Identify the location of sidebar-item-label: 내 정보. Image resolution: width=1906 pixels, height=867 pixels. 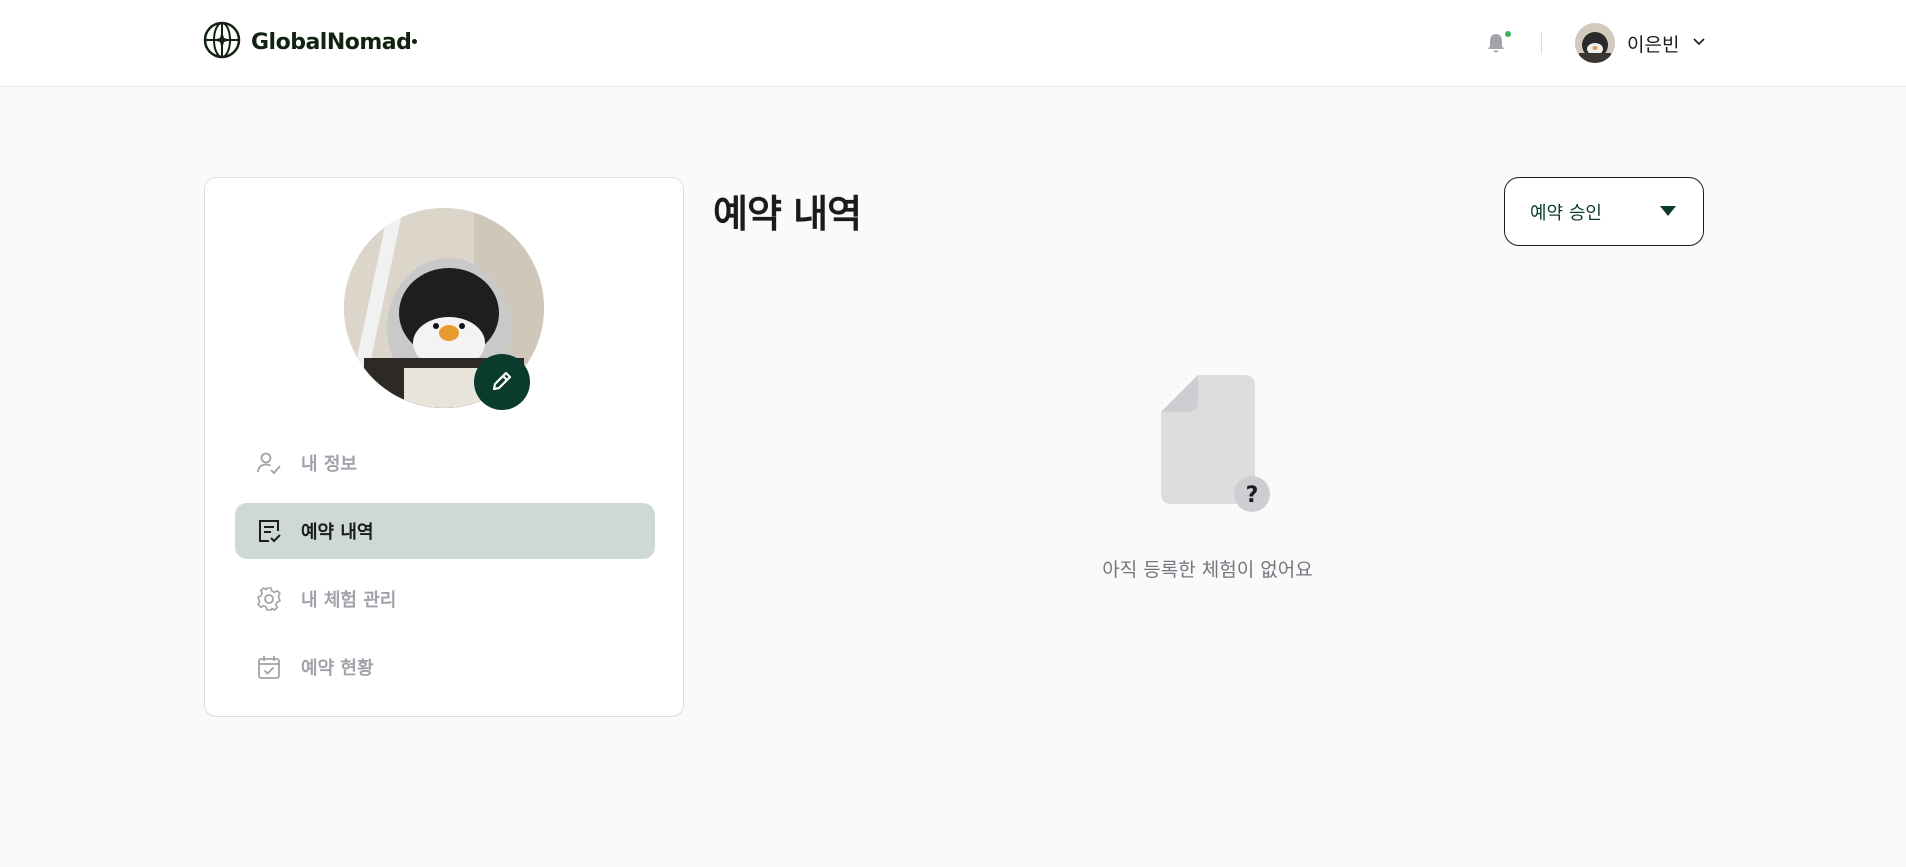
(329, 464).